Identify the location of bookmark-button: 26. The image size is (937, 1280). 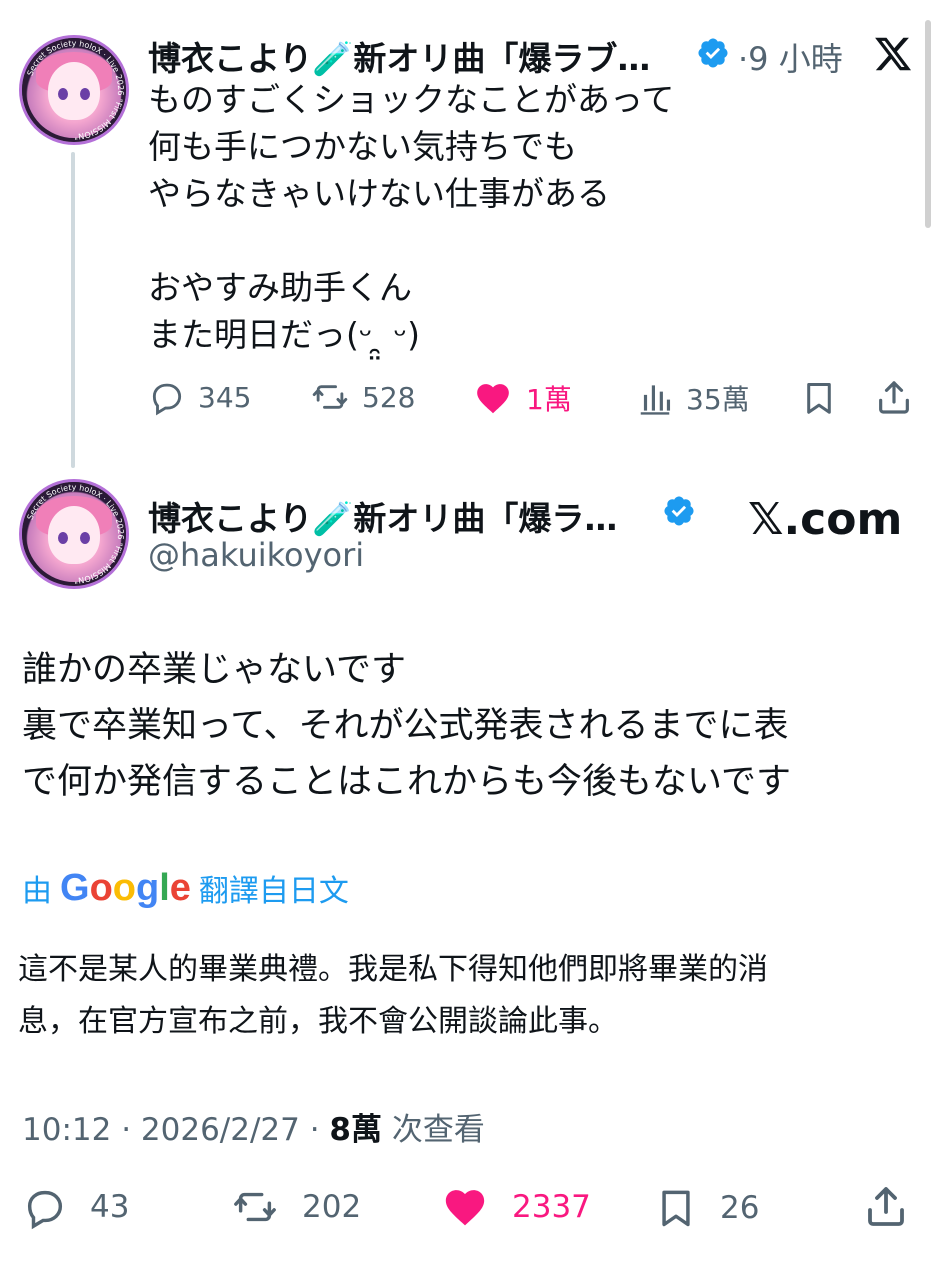
(706, 1208).